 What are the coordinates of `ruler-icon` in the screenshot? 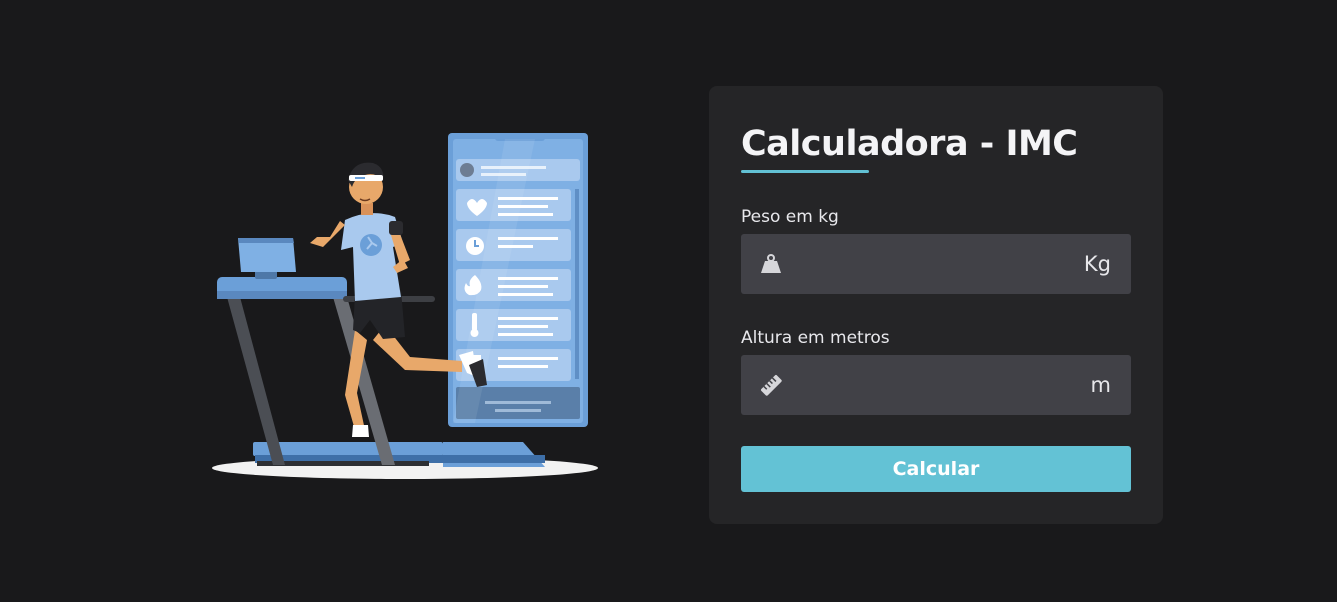 It's located at (771, 385).